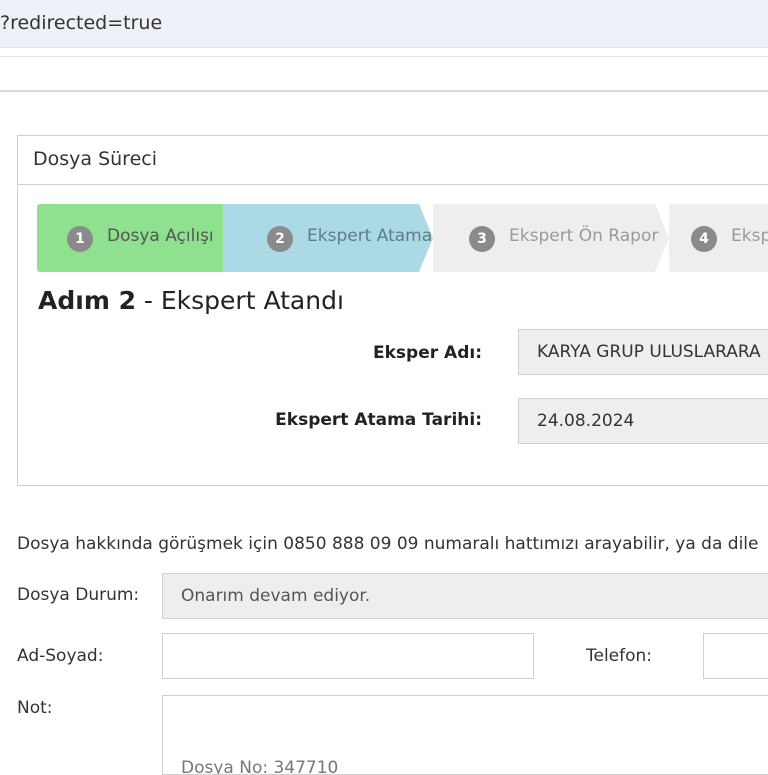  I want to click on browser-address-bar: ?redirected=true, so click(384, 24).